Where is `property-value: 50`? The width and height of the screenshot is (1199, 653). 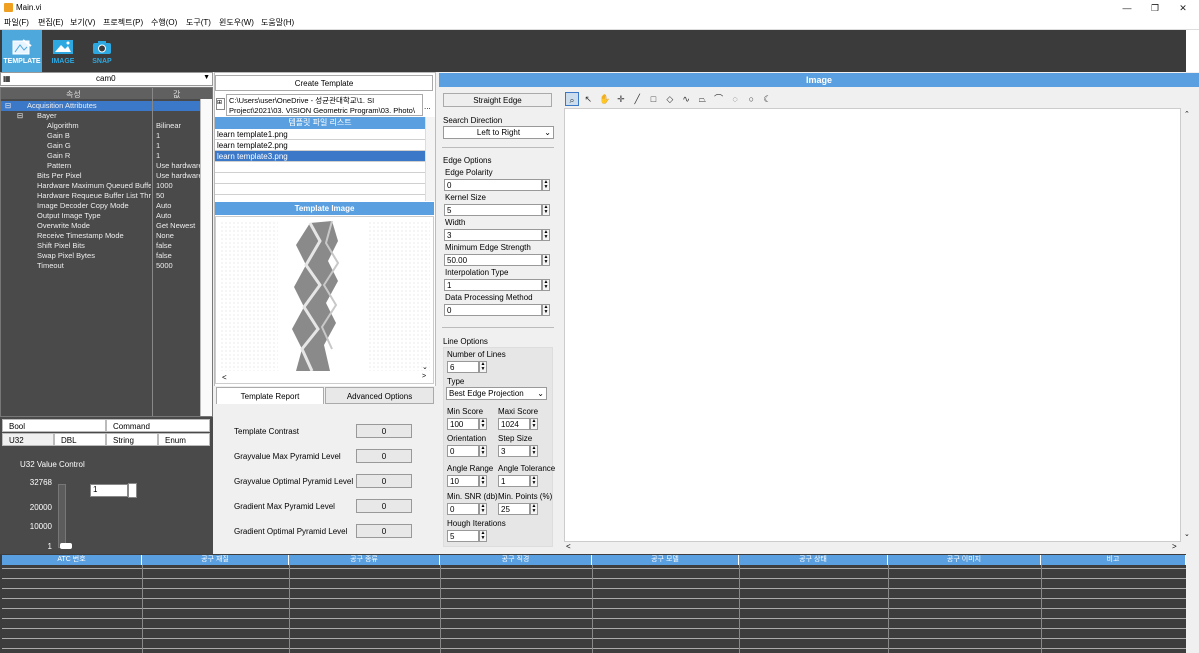 property-value: 50 is located at coordinates (178, 195).